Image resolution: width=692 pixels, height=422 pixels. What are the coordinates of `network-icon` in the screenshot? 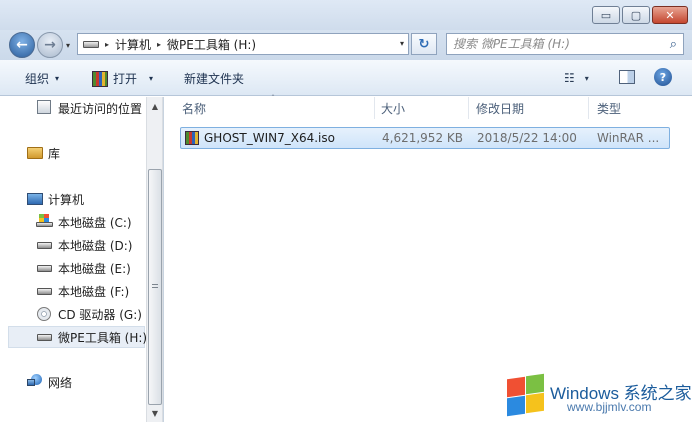 It's located at (35, 381).